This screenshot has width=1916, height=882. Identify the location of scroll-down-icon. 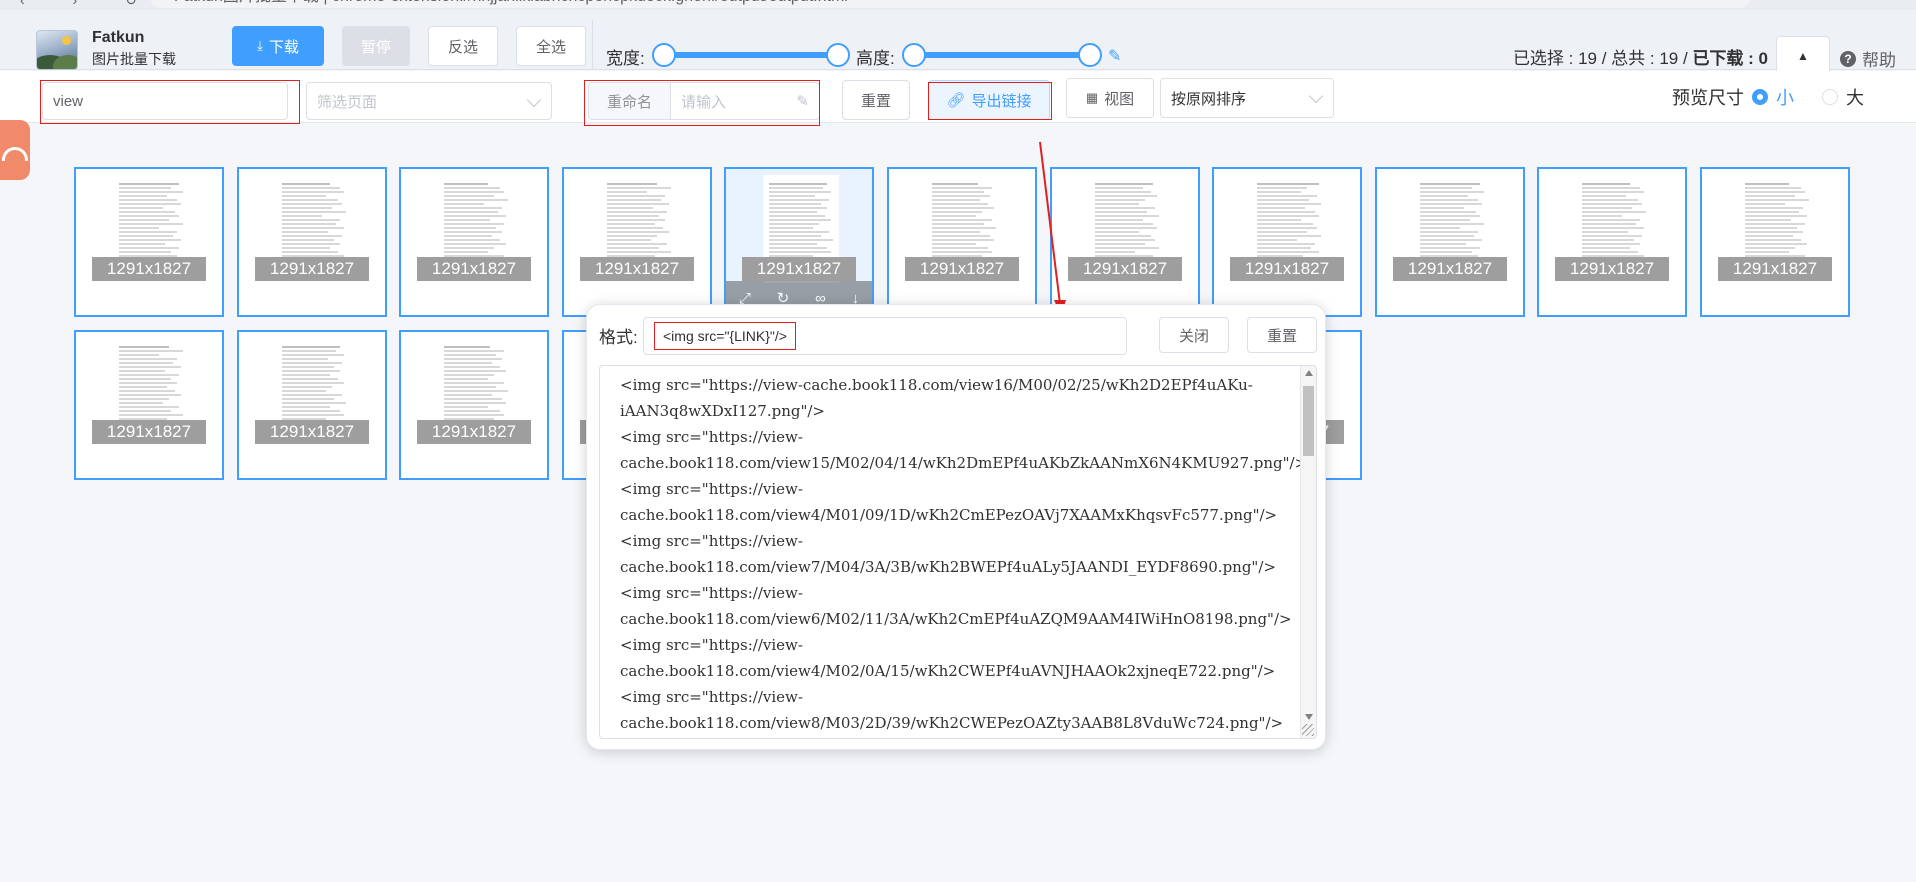
(1309, 717).